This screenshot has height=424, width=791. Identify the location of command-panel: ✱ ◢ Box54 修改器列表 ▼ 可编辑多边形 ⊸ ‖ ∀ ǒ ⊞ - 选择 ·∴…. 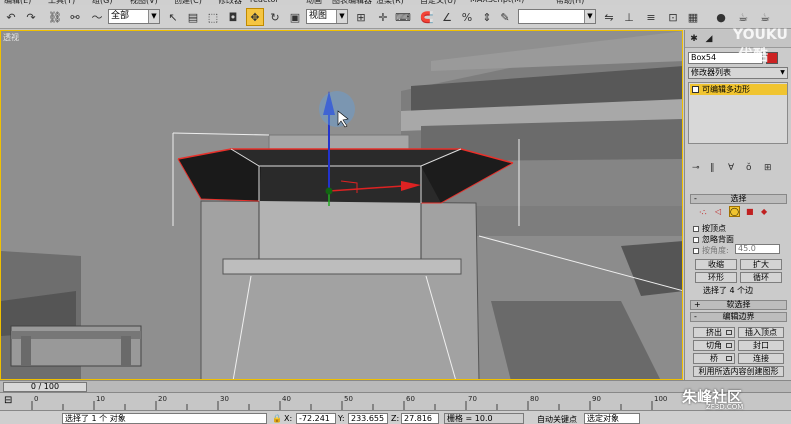
(737, 205).